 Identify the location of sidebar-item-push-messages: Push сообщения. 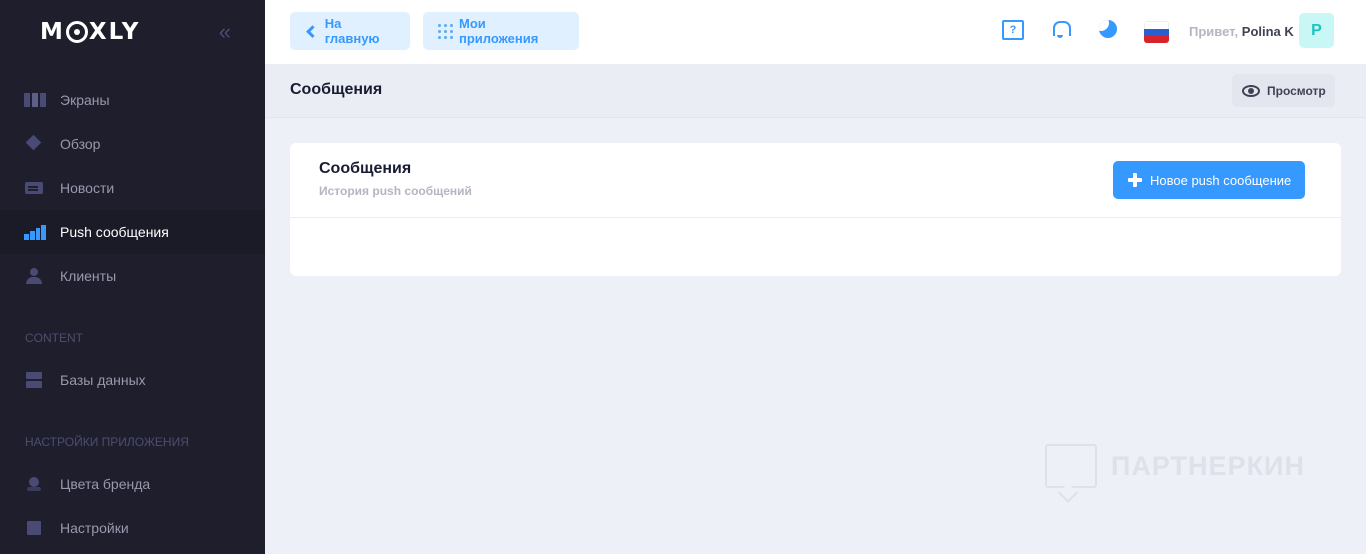
(132, 232).